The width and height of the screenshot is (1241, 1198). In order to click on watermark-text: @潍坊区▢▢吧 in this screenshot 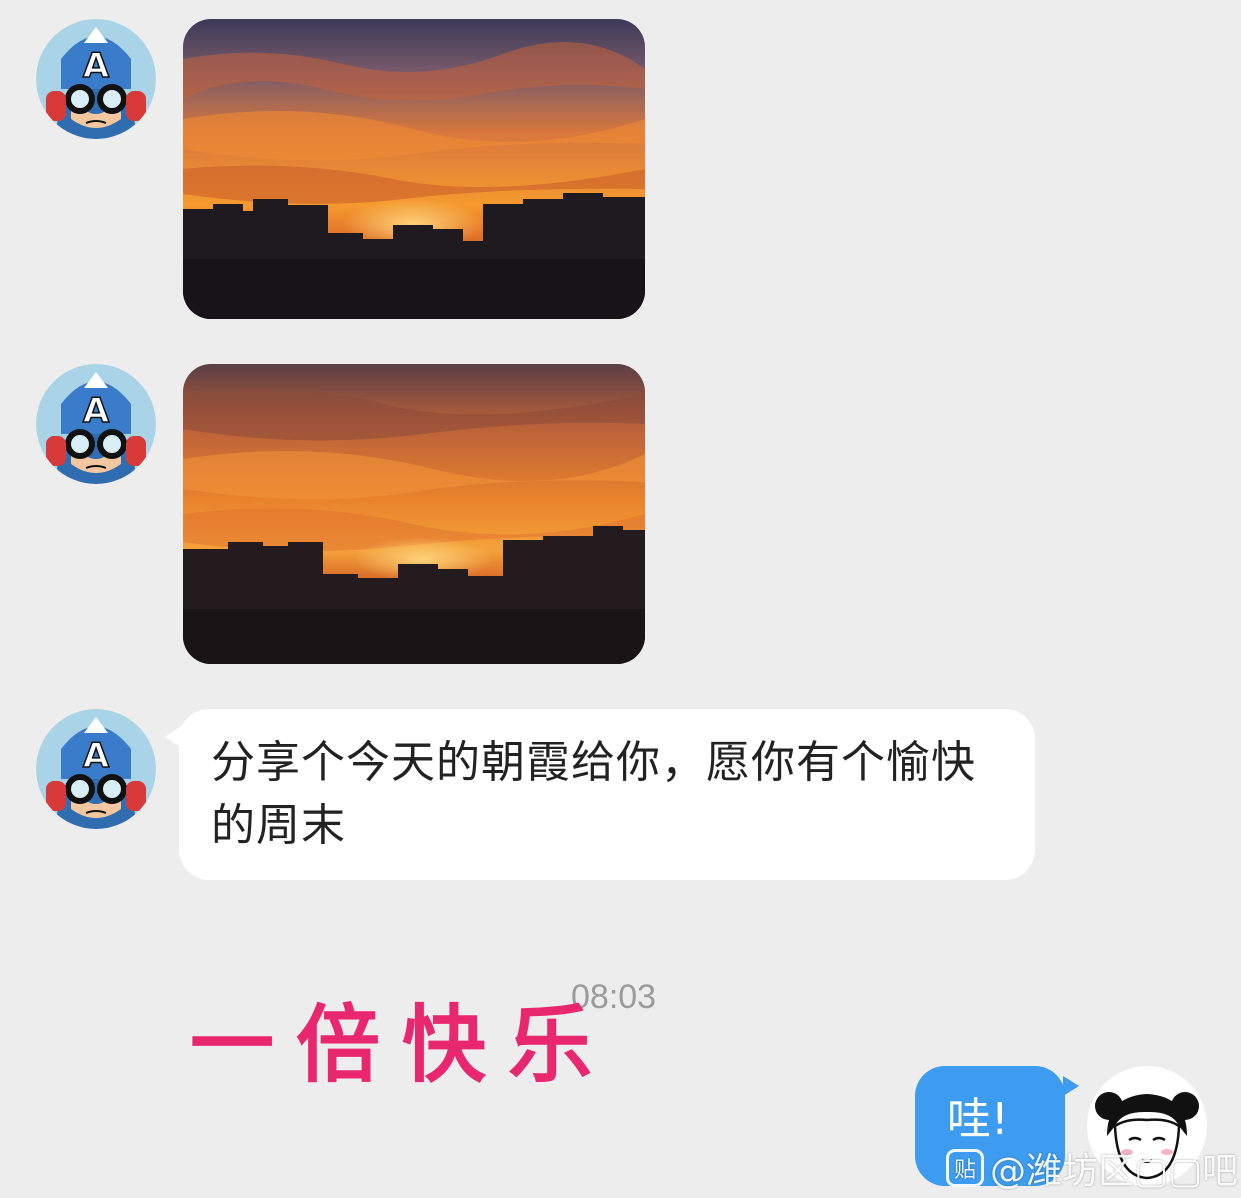, I will do `click(1114, 1171)`.